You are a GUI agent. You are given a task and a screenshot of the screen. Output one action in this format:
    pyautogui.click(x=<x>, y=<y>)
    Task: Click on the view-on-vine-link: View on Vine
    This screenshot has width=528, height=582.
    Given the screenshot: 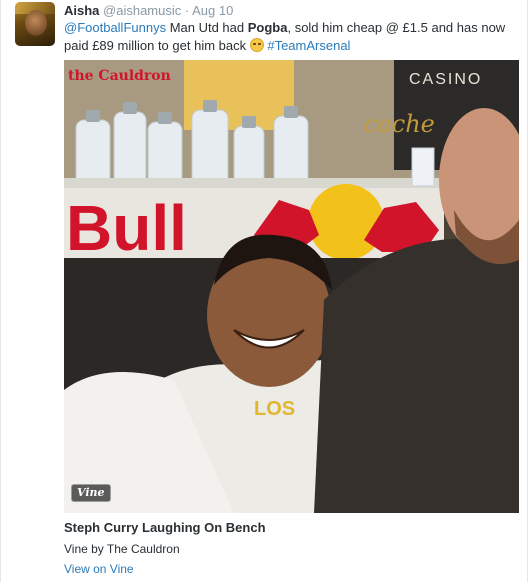 What is the action you would take?
    pyautogui.click(x=99, y=569)
    